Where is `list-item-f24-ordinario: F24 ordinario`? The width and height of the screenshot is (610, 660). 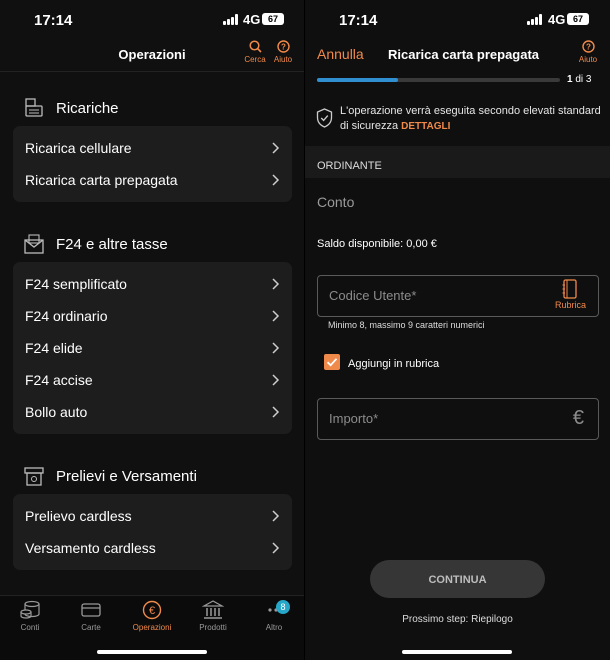
list-item-f24-ordinario: F24 ordinario is located at coordinates (152, 316).